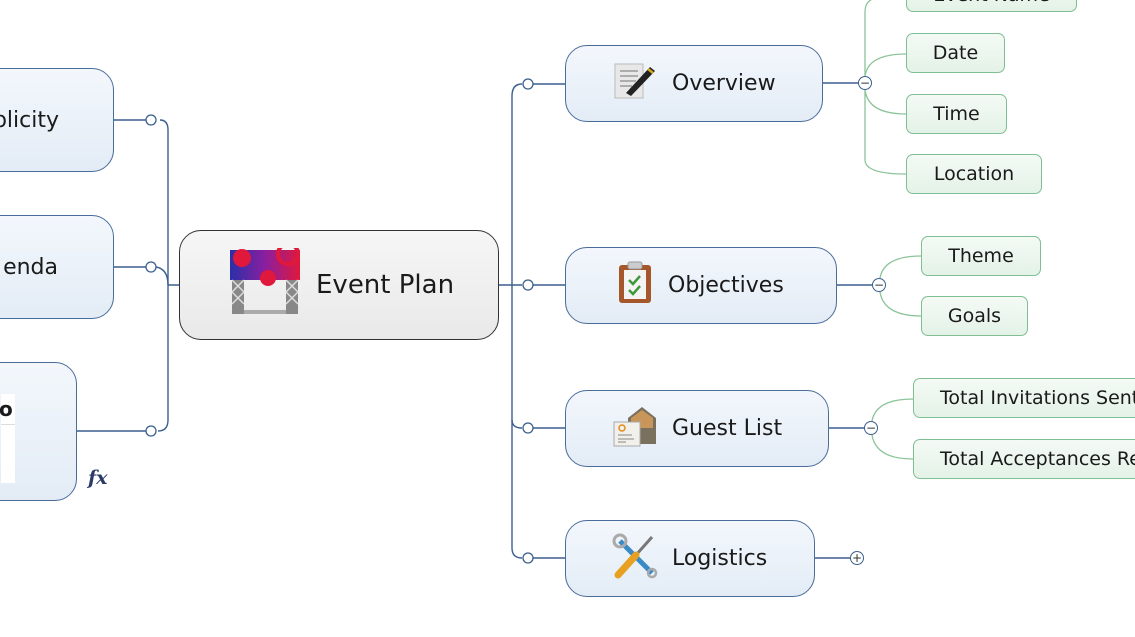  What do you see at coordinates (1037, 459) in the screenshot?
I see `subtopic-label: Total Acceptances Re` at bounding box center [1037, 459].